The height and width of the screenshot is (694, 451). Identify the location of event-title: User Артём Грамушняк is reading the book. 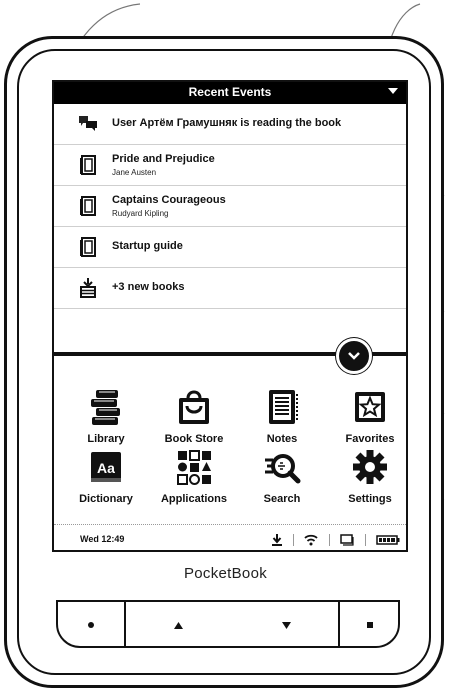
(227, 123).